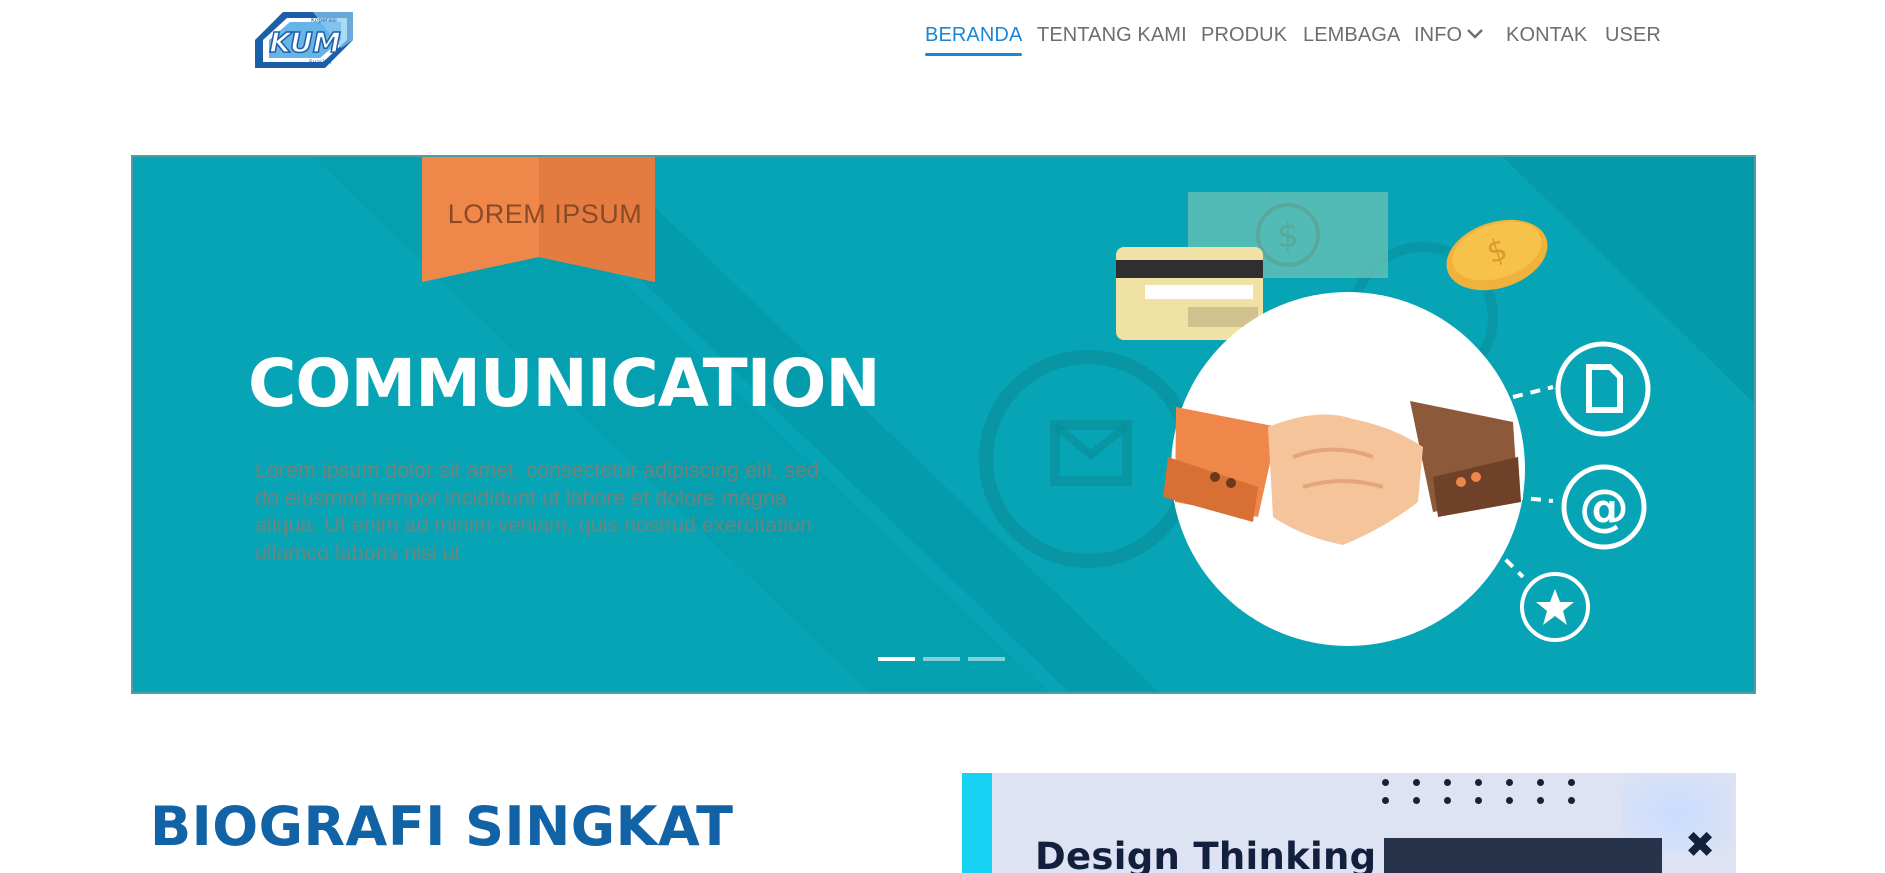  I want to click on hero-ribbon-text: LOREM IPSUM, so click(545, 214).